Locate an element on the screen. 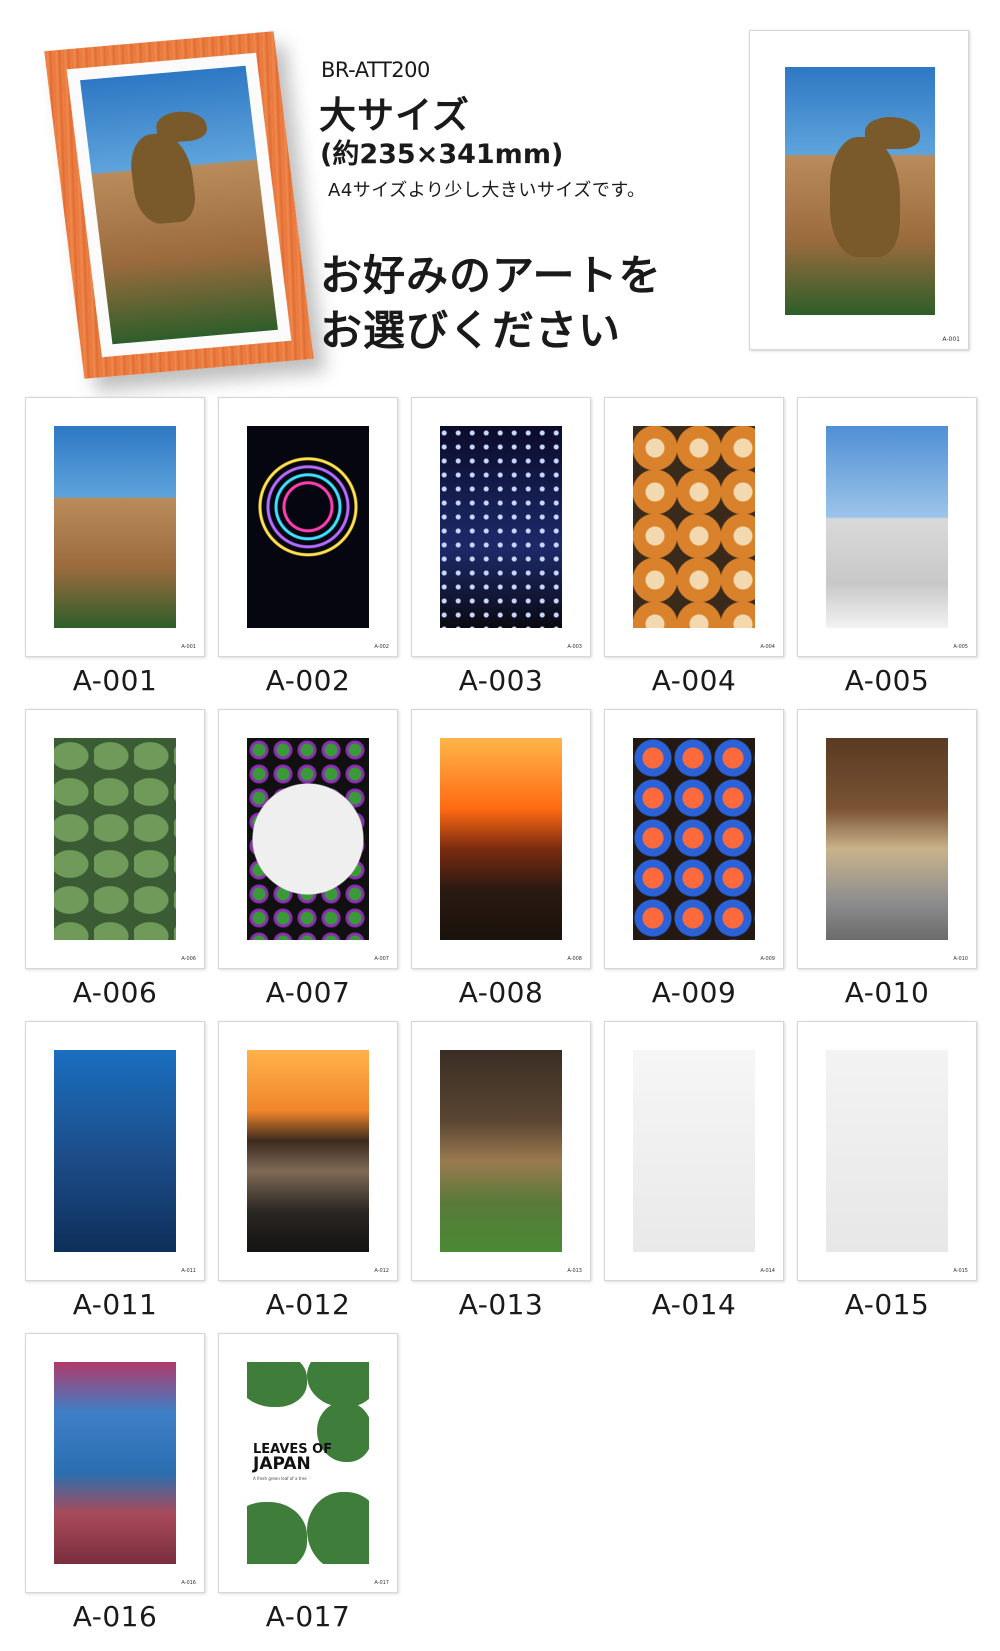 The width and height of the screenshot is (1000, 1651). art-card-a-007: A-007 is located at coordinates (308, 839).